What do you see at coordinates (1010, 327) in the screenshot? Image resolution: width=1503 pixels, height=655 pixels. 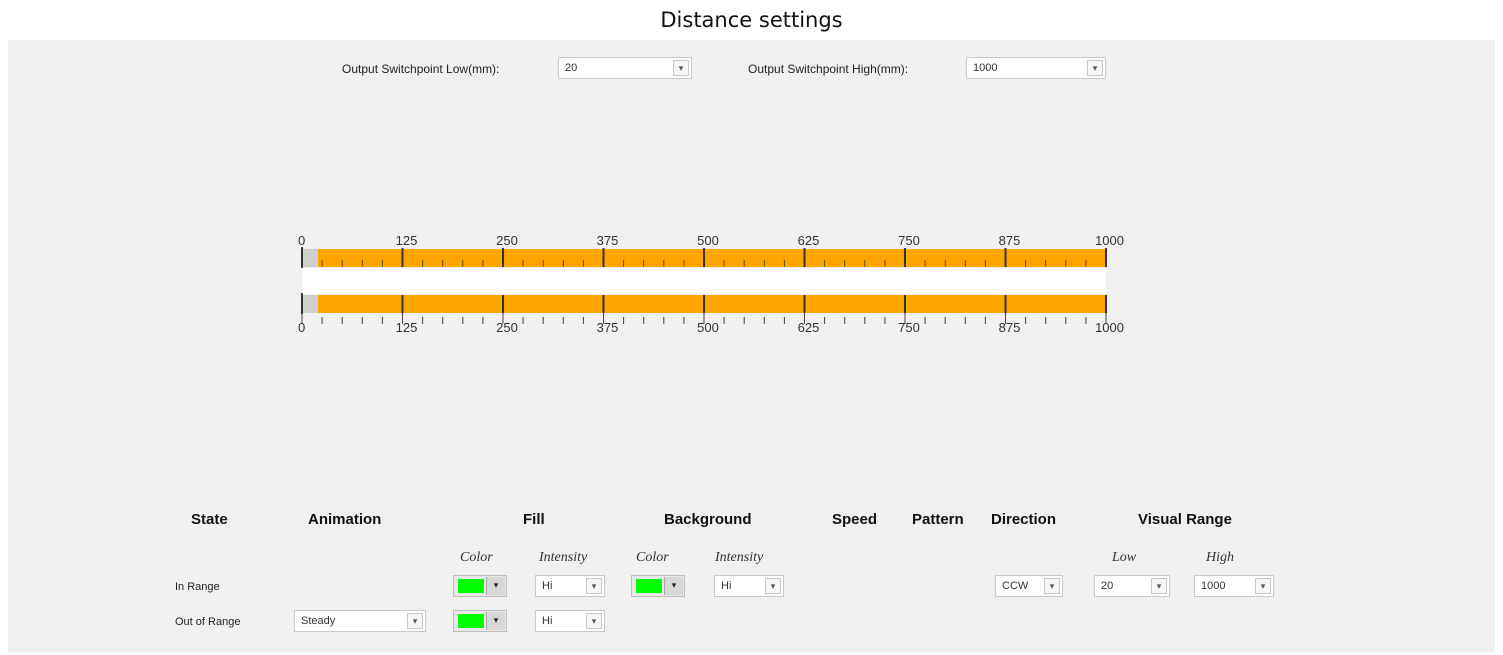 I see `scale-bottom-tick-label: 875` at bounding box center [1010, 327].